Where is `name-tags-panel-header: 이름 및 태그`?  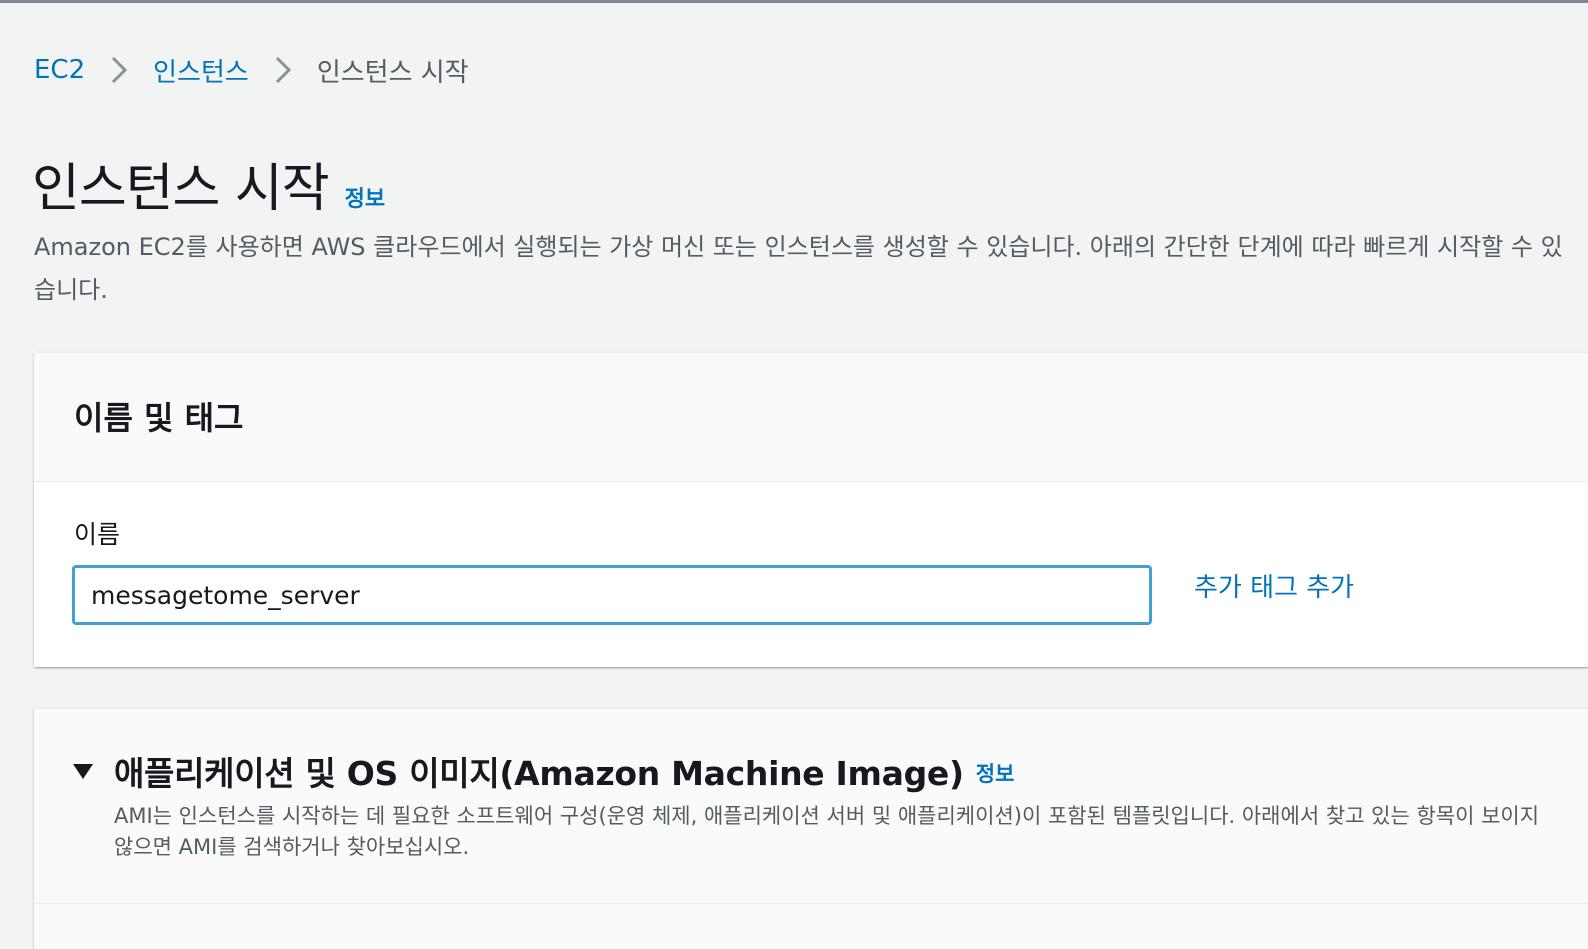
name-tags-panel-header: 이름 및 태그 is located at coordinates (811, 417).